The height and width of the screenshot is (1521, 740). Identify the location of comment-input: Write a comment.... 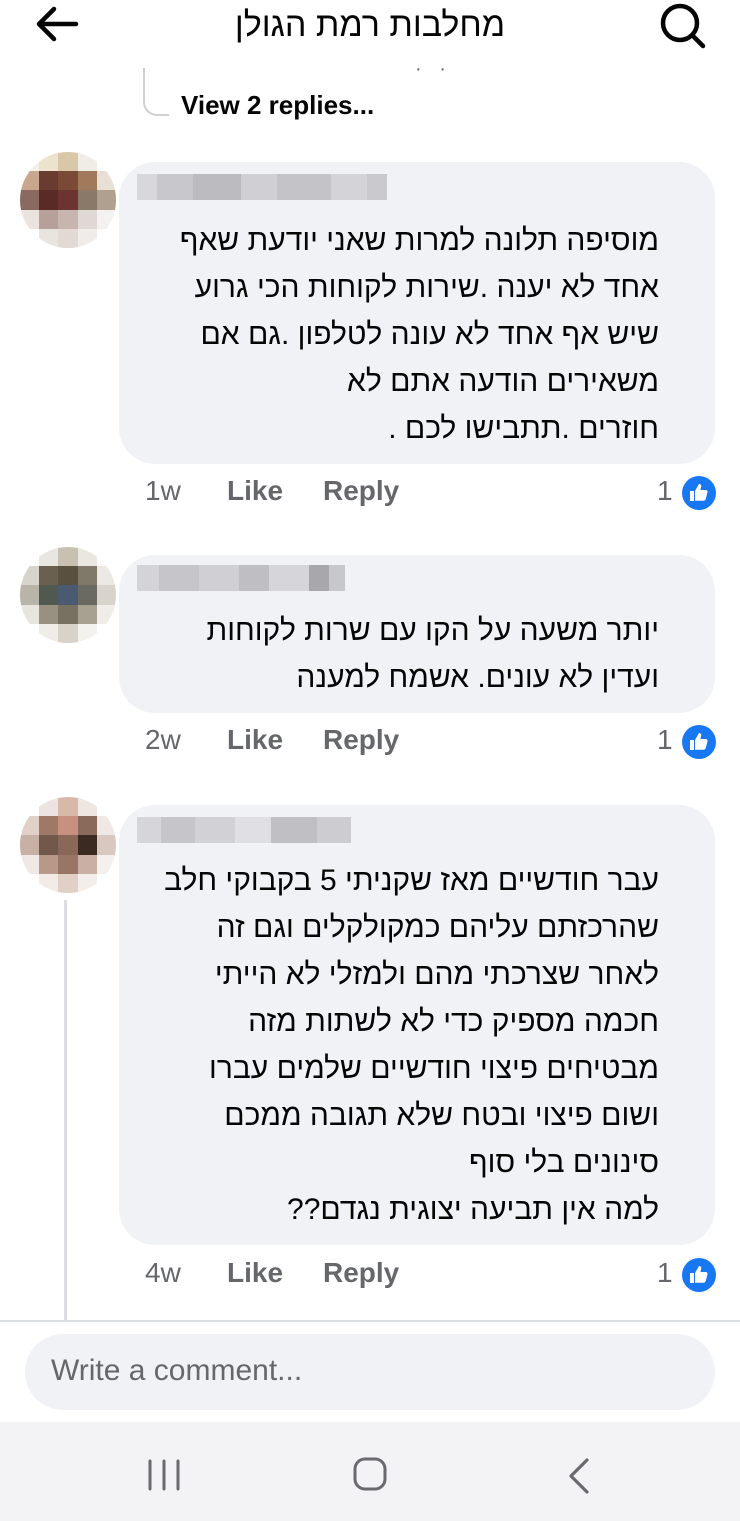
(370, 1372).